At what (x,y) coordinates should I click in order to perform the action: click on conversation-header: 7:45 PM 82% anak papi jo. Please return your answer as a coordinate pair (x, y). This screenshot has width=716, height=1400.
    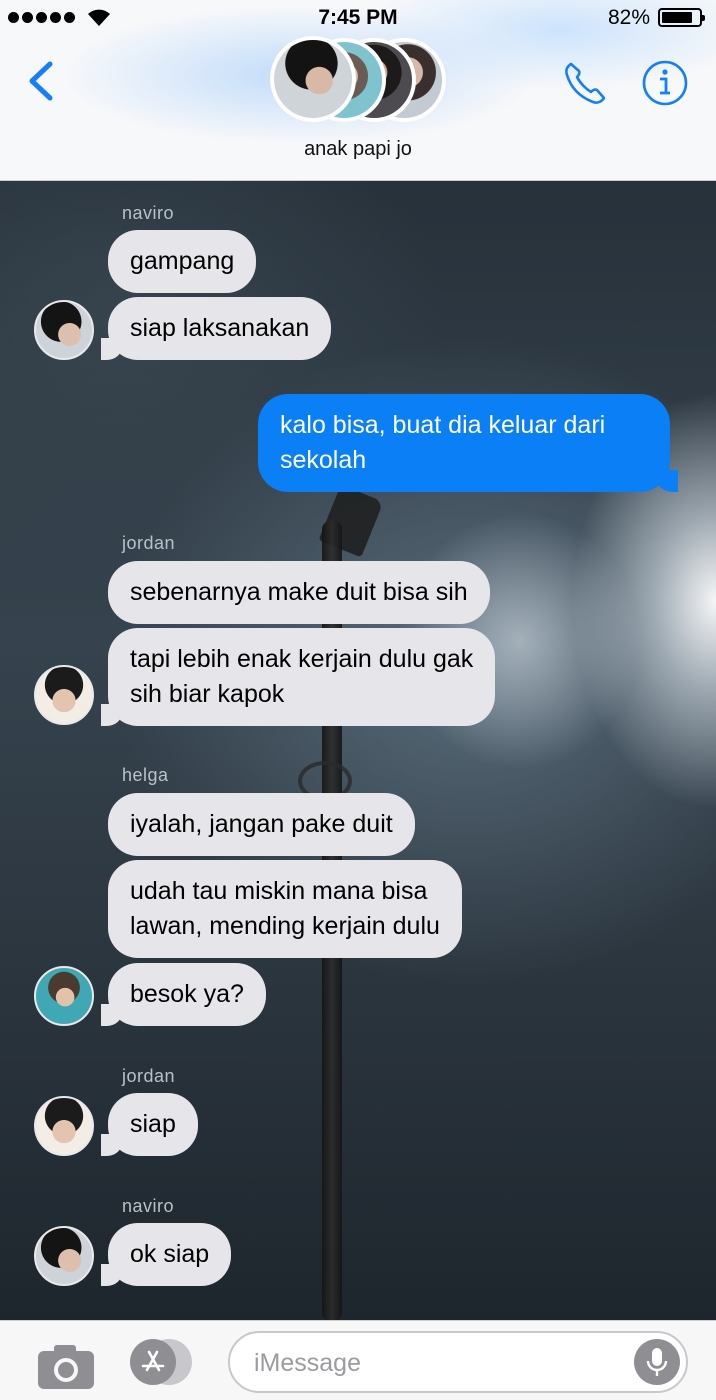
    Looking at the image, I should click on (358, 90).